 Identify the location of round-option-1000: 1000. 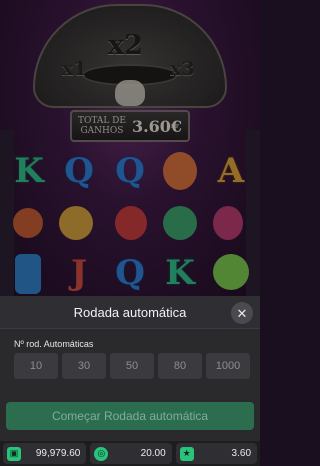
(228, 366).